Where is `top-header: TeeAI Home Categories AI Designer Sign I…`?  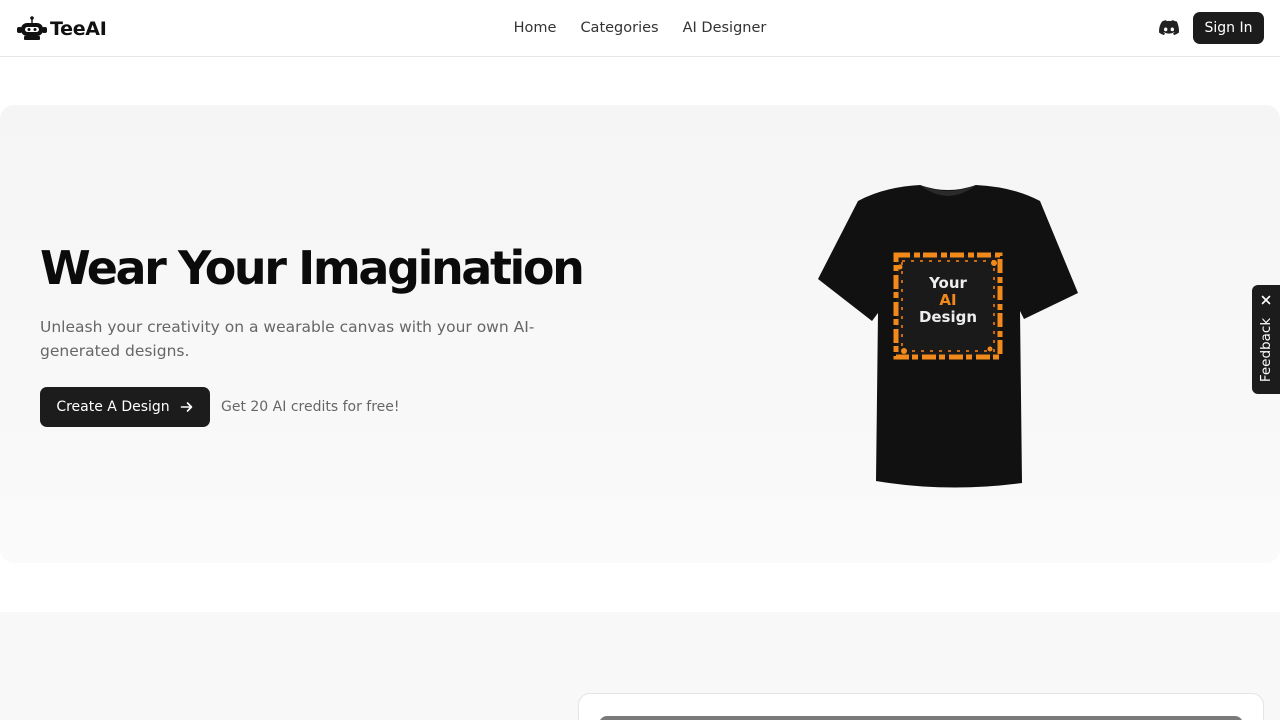 top-header: TeeAI Home Categories AI Designer Sign I… is located at coordinates (640, 28).